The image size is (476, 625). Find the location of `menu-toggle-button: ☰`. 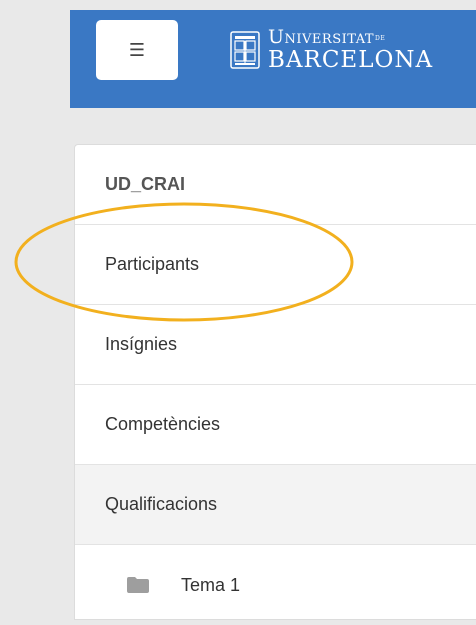

menu-toggle-button: ☰ is located at coordinates (137, 50).